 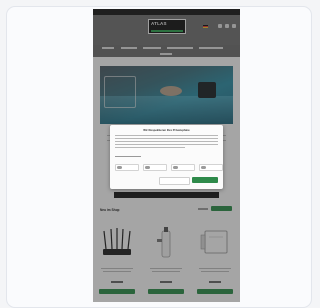 I want to click on cookie-consent-modal: Wir Respektieren Ihre Privatsphäre, so click(x=166, y=157).